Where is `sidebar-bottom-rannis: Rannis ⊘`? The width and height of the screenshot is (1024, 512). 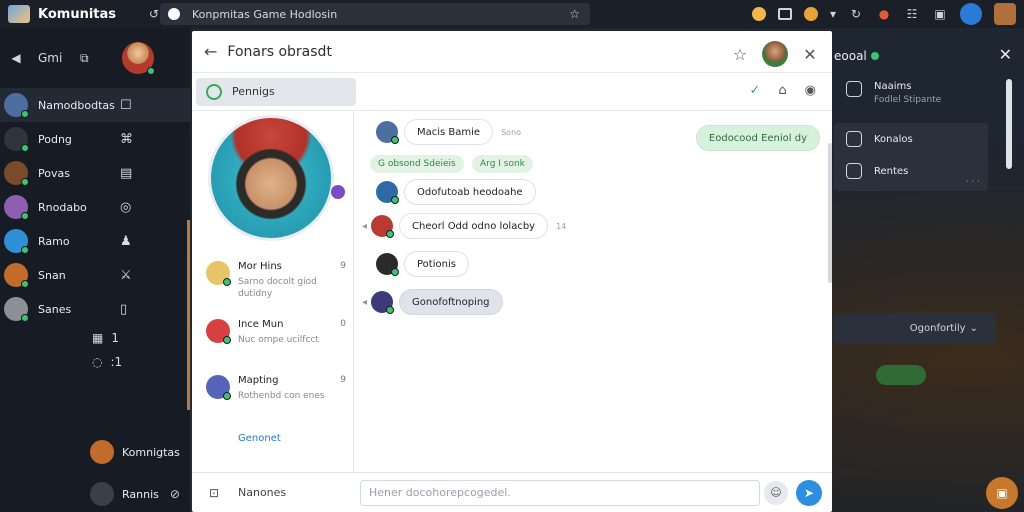
sidebar-bottom-rannis: Rannis ⊘ is located at coordinates (136, 494).